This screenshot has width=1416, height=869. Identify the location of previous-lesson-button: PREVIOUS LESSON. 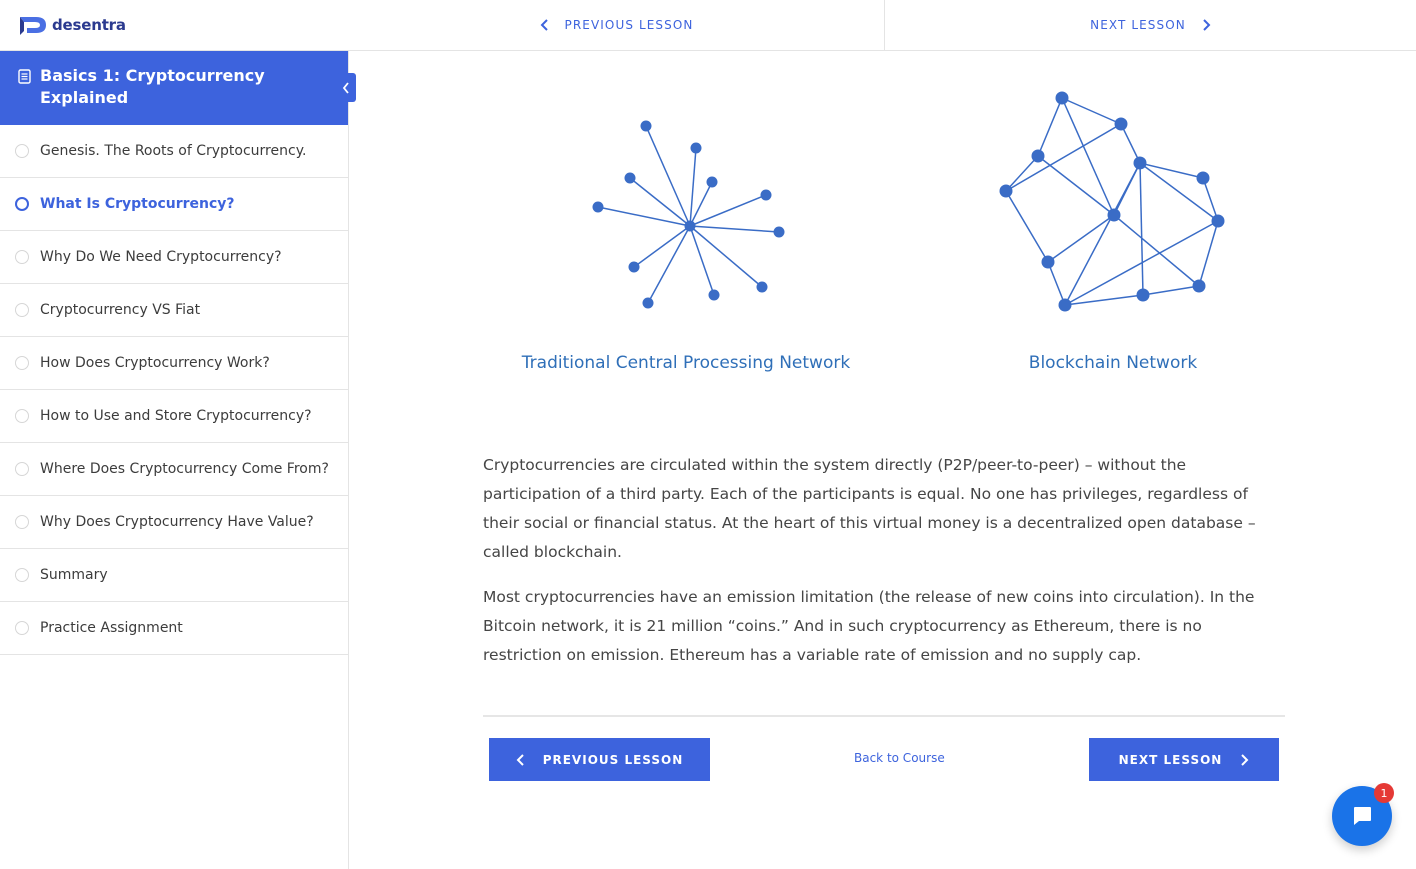
(599, 759).